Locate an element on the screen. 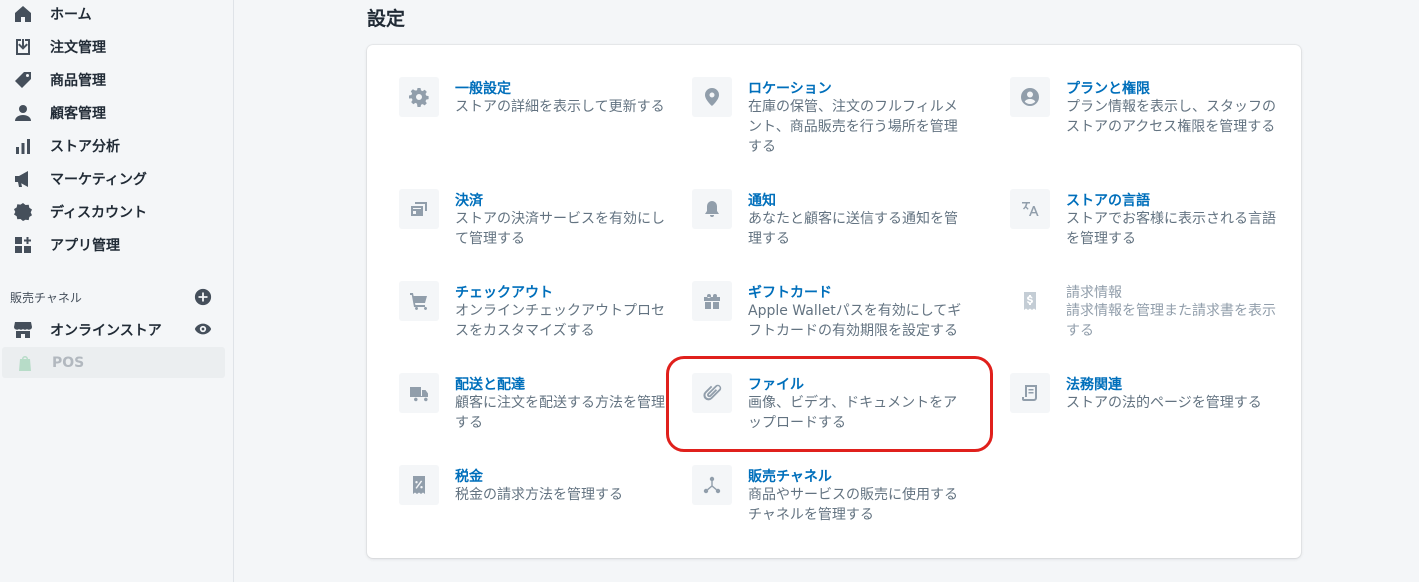  setting-description: 顧客に注文を配送する方法を管理する is located at coordinates (560, 413).